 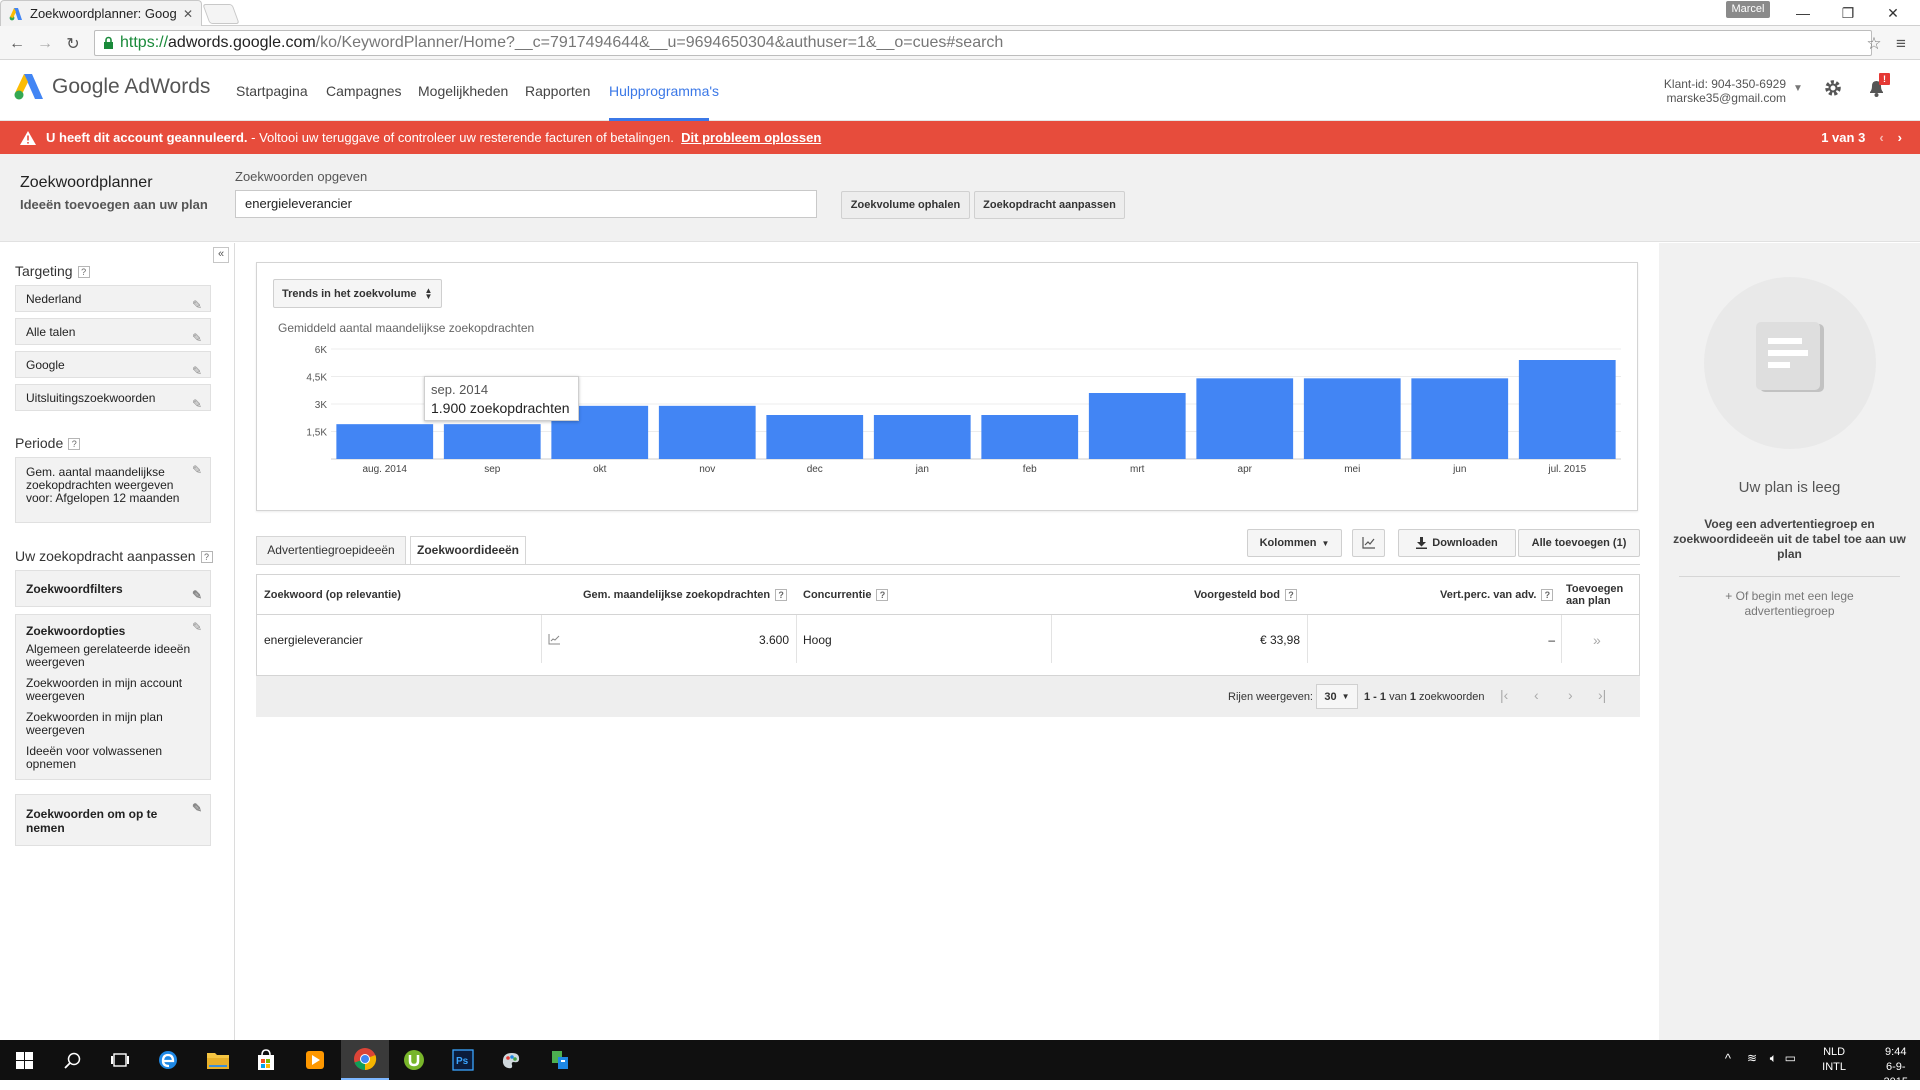 What do you see at coordinates (221, 14) in the screenshot?
I see `new-tab-button` at bounding box center [221, 14].